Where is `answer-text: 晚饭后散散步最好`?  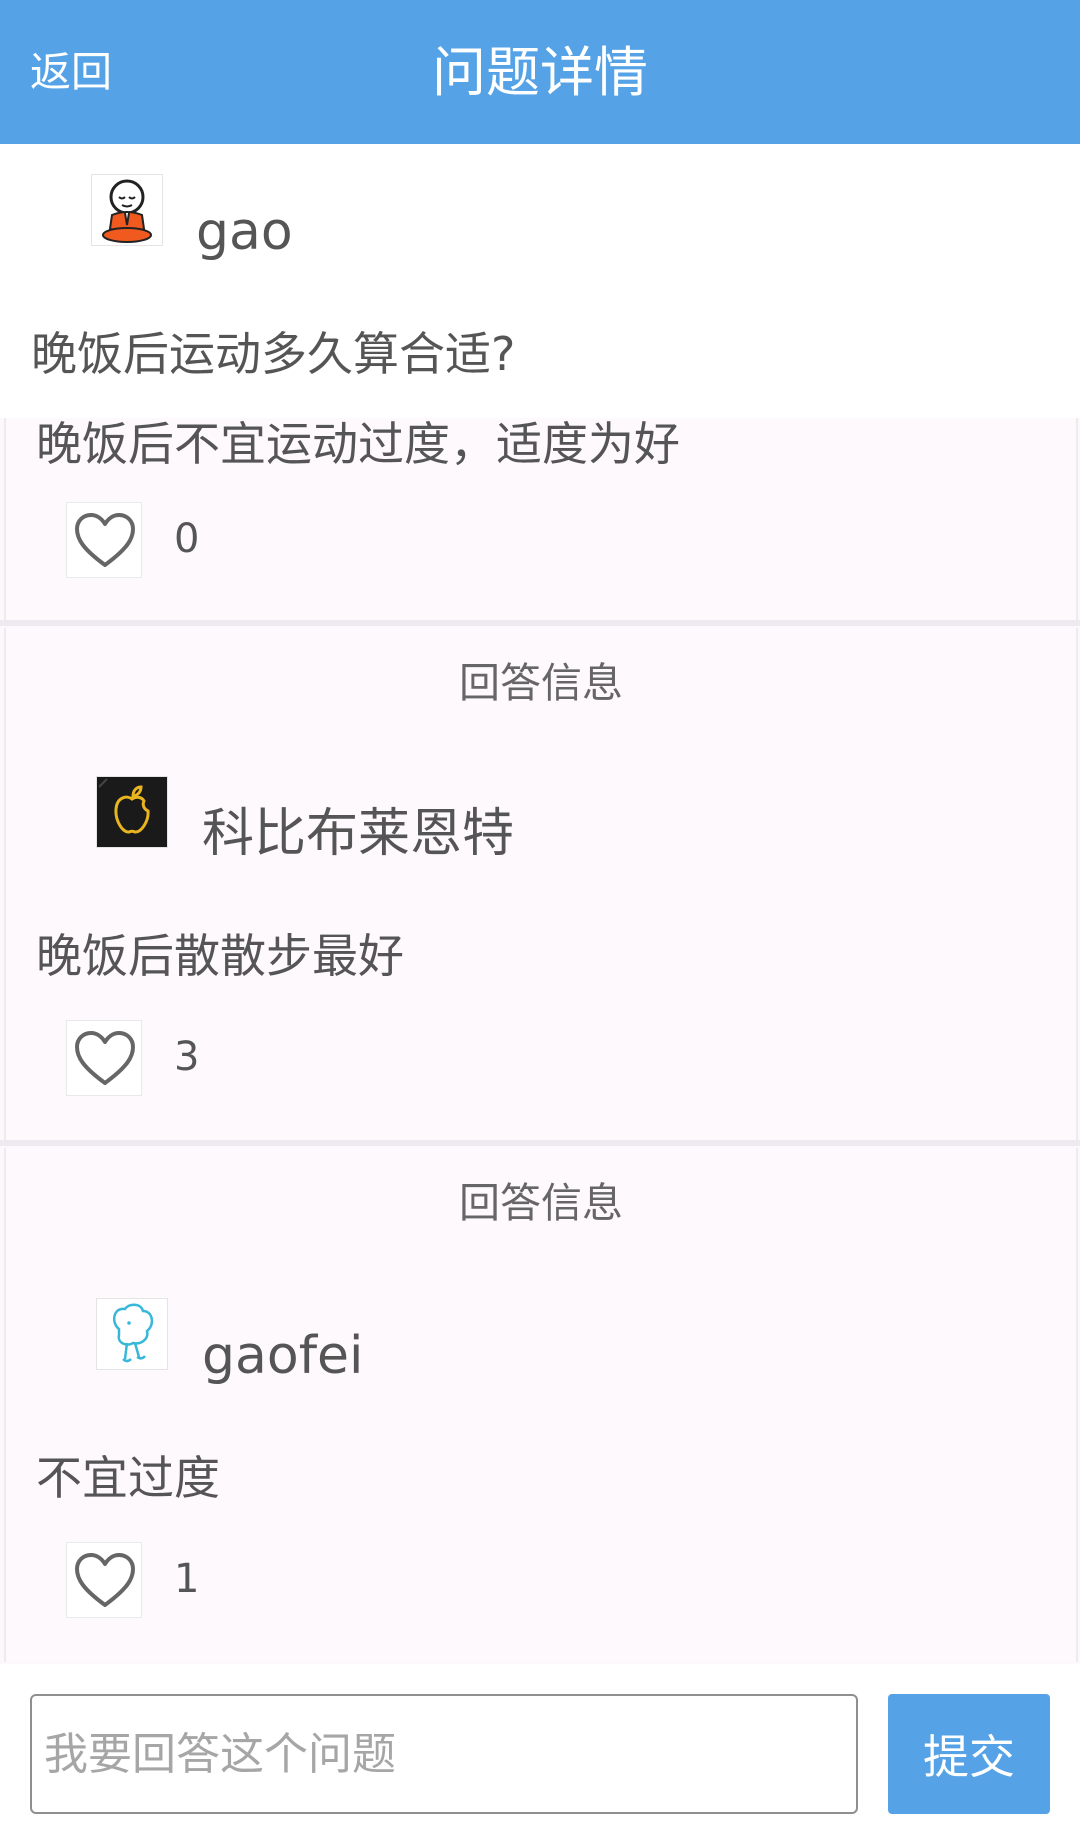 answer-text: 晚饭后散散步最好 is located at coordinates (220, 956).